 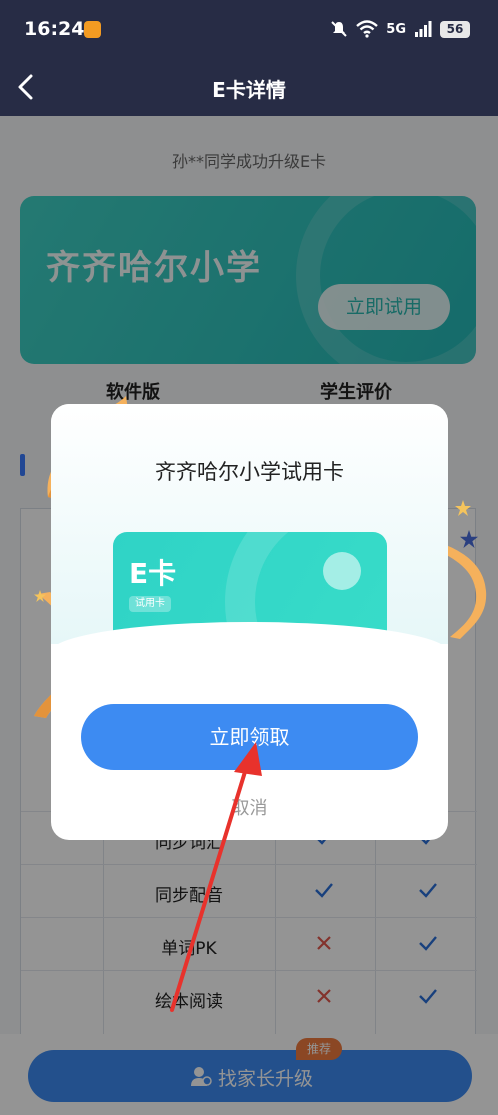 I want to click on status-time: 16:24, so click(x=54, y=29).